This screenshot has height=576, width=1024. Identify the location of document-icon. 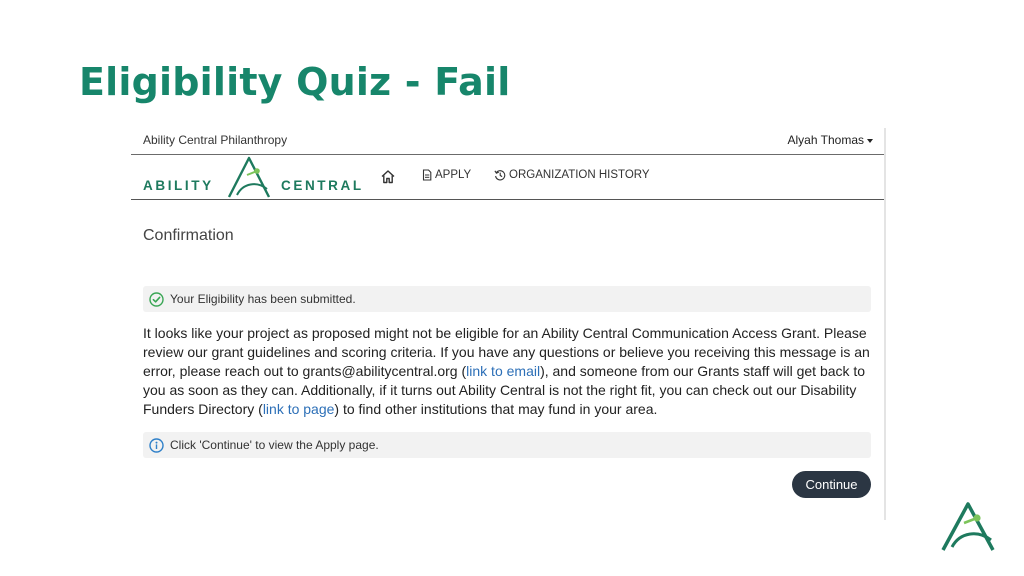
(427, 175).